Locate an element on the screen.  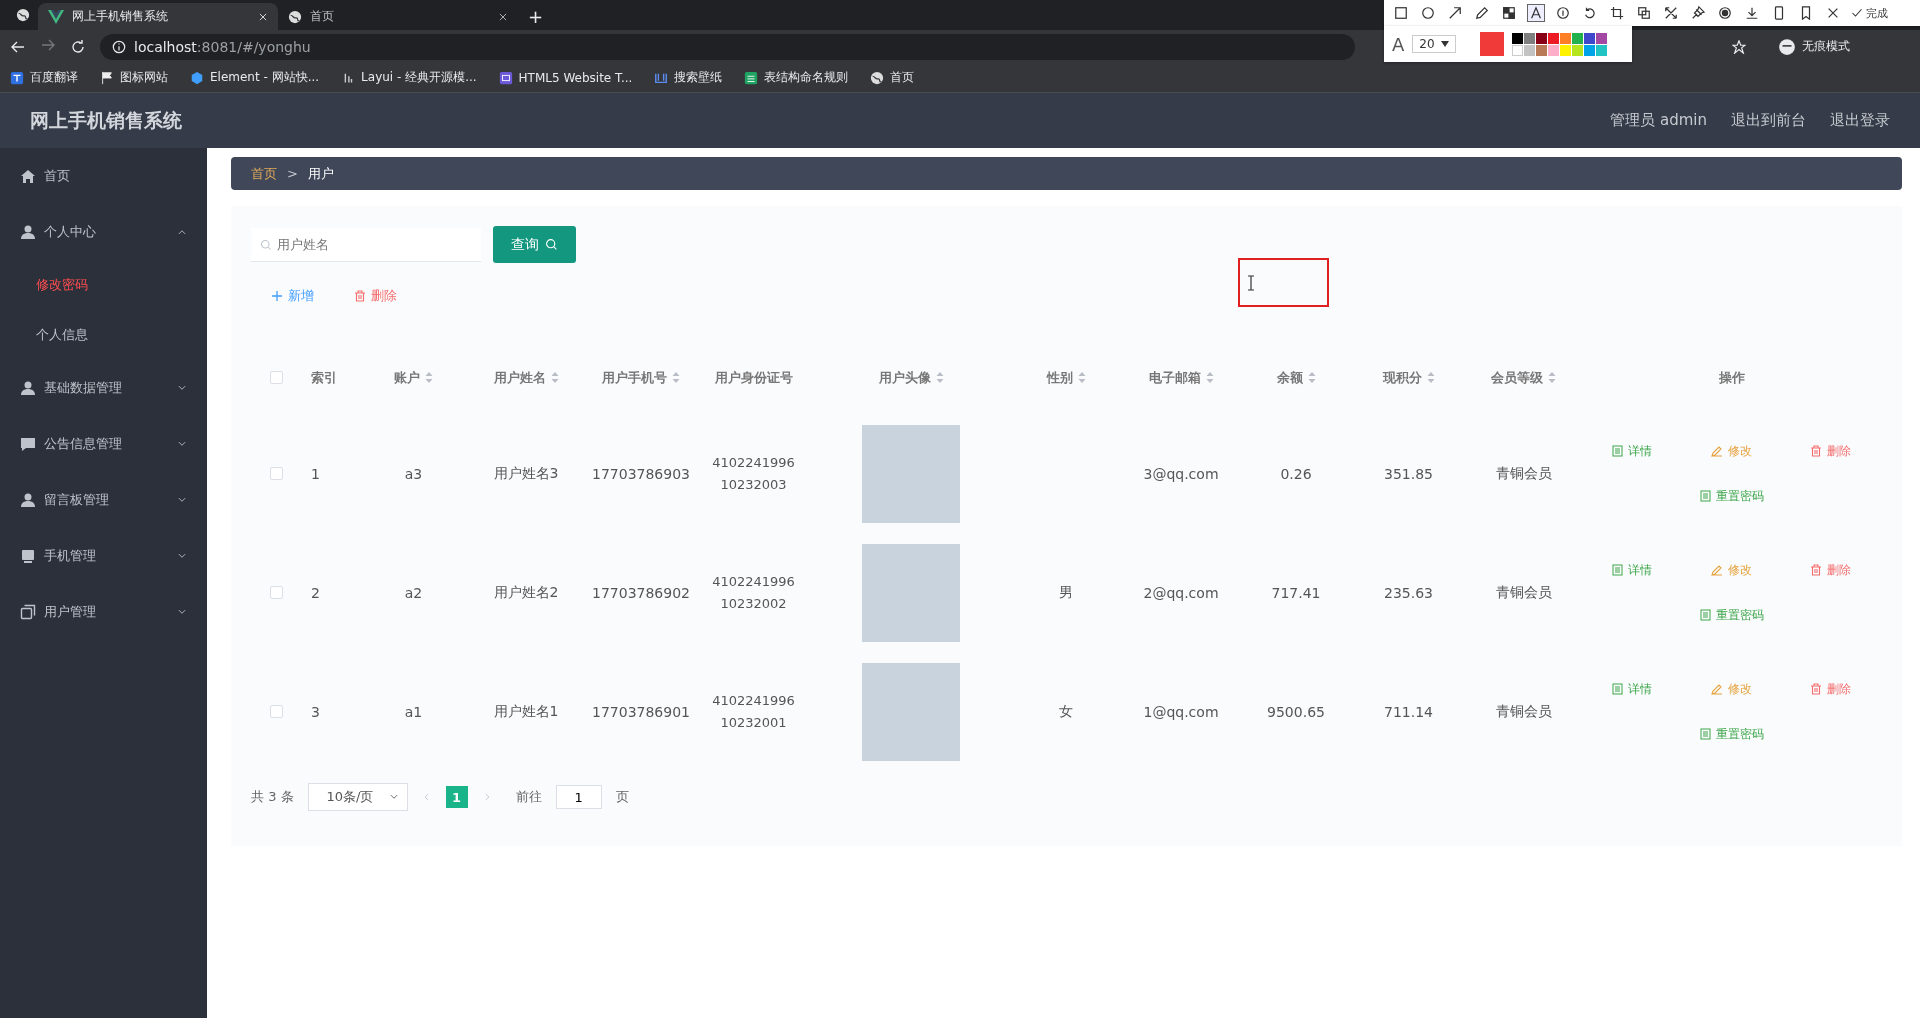
table-cell: 3@qq.com is located at coordinates (1181, 473).